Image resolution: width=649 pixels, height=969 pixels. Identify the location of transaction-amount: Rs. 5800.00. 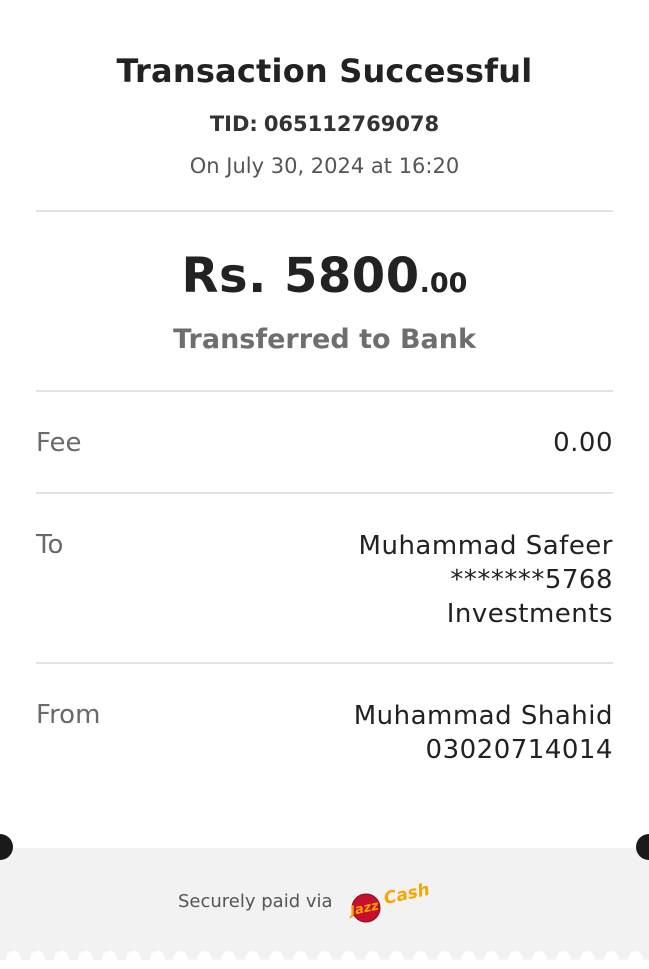
(324, 276).